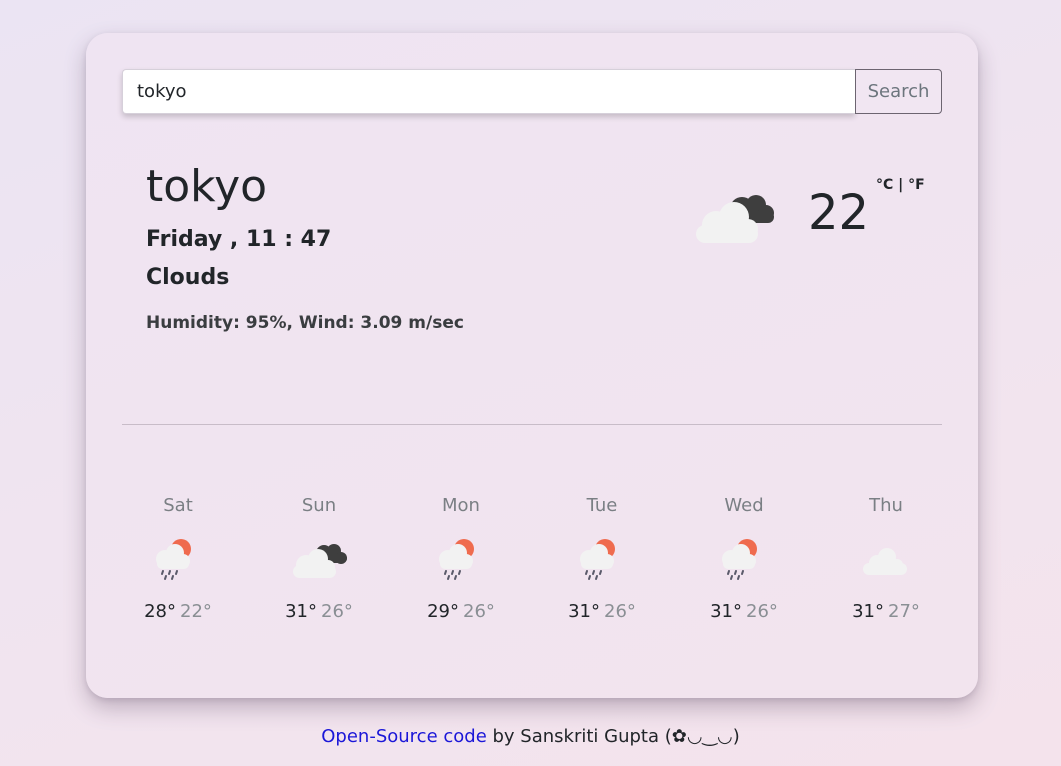 The image size is (1061, 766). Describe the element at coordinates (461, 611) in the screenshot. I see `forecast-temps: 29° 26°` at that location.